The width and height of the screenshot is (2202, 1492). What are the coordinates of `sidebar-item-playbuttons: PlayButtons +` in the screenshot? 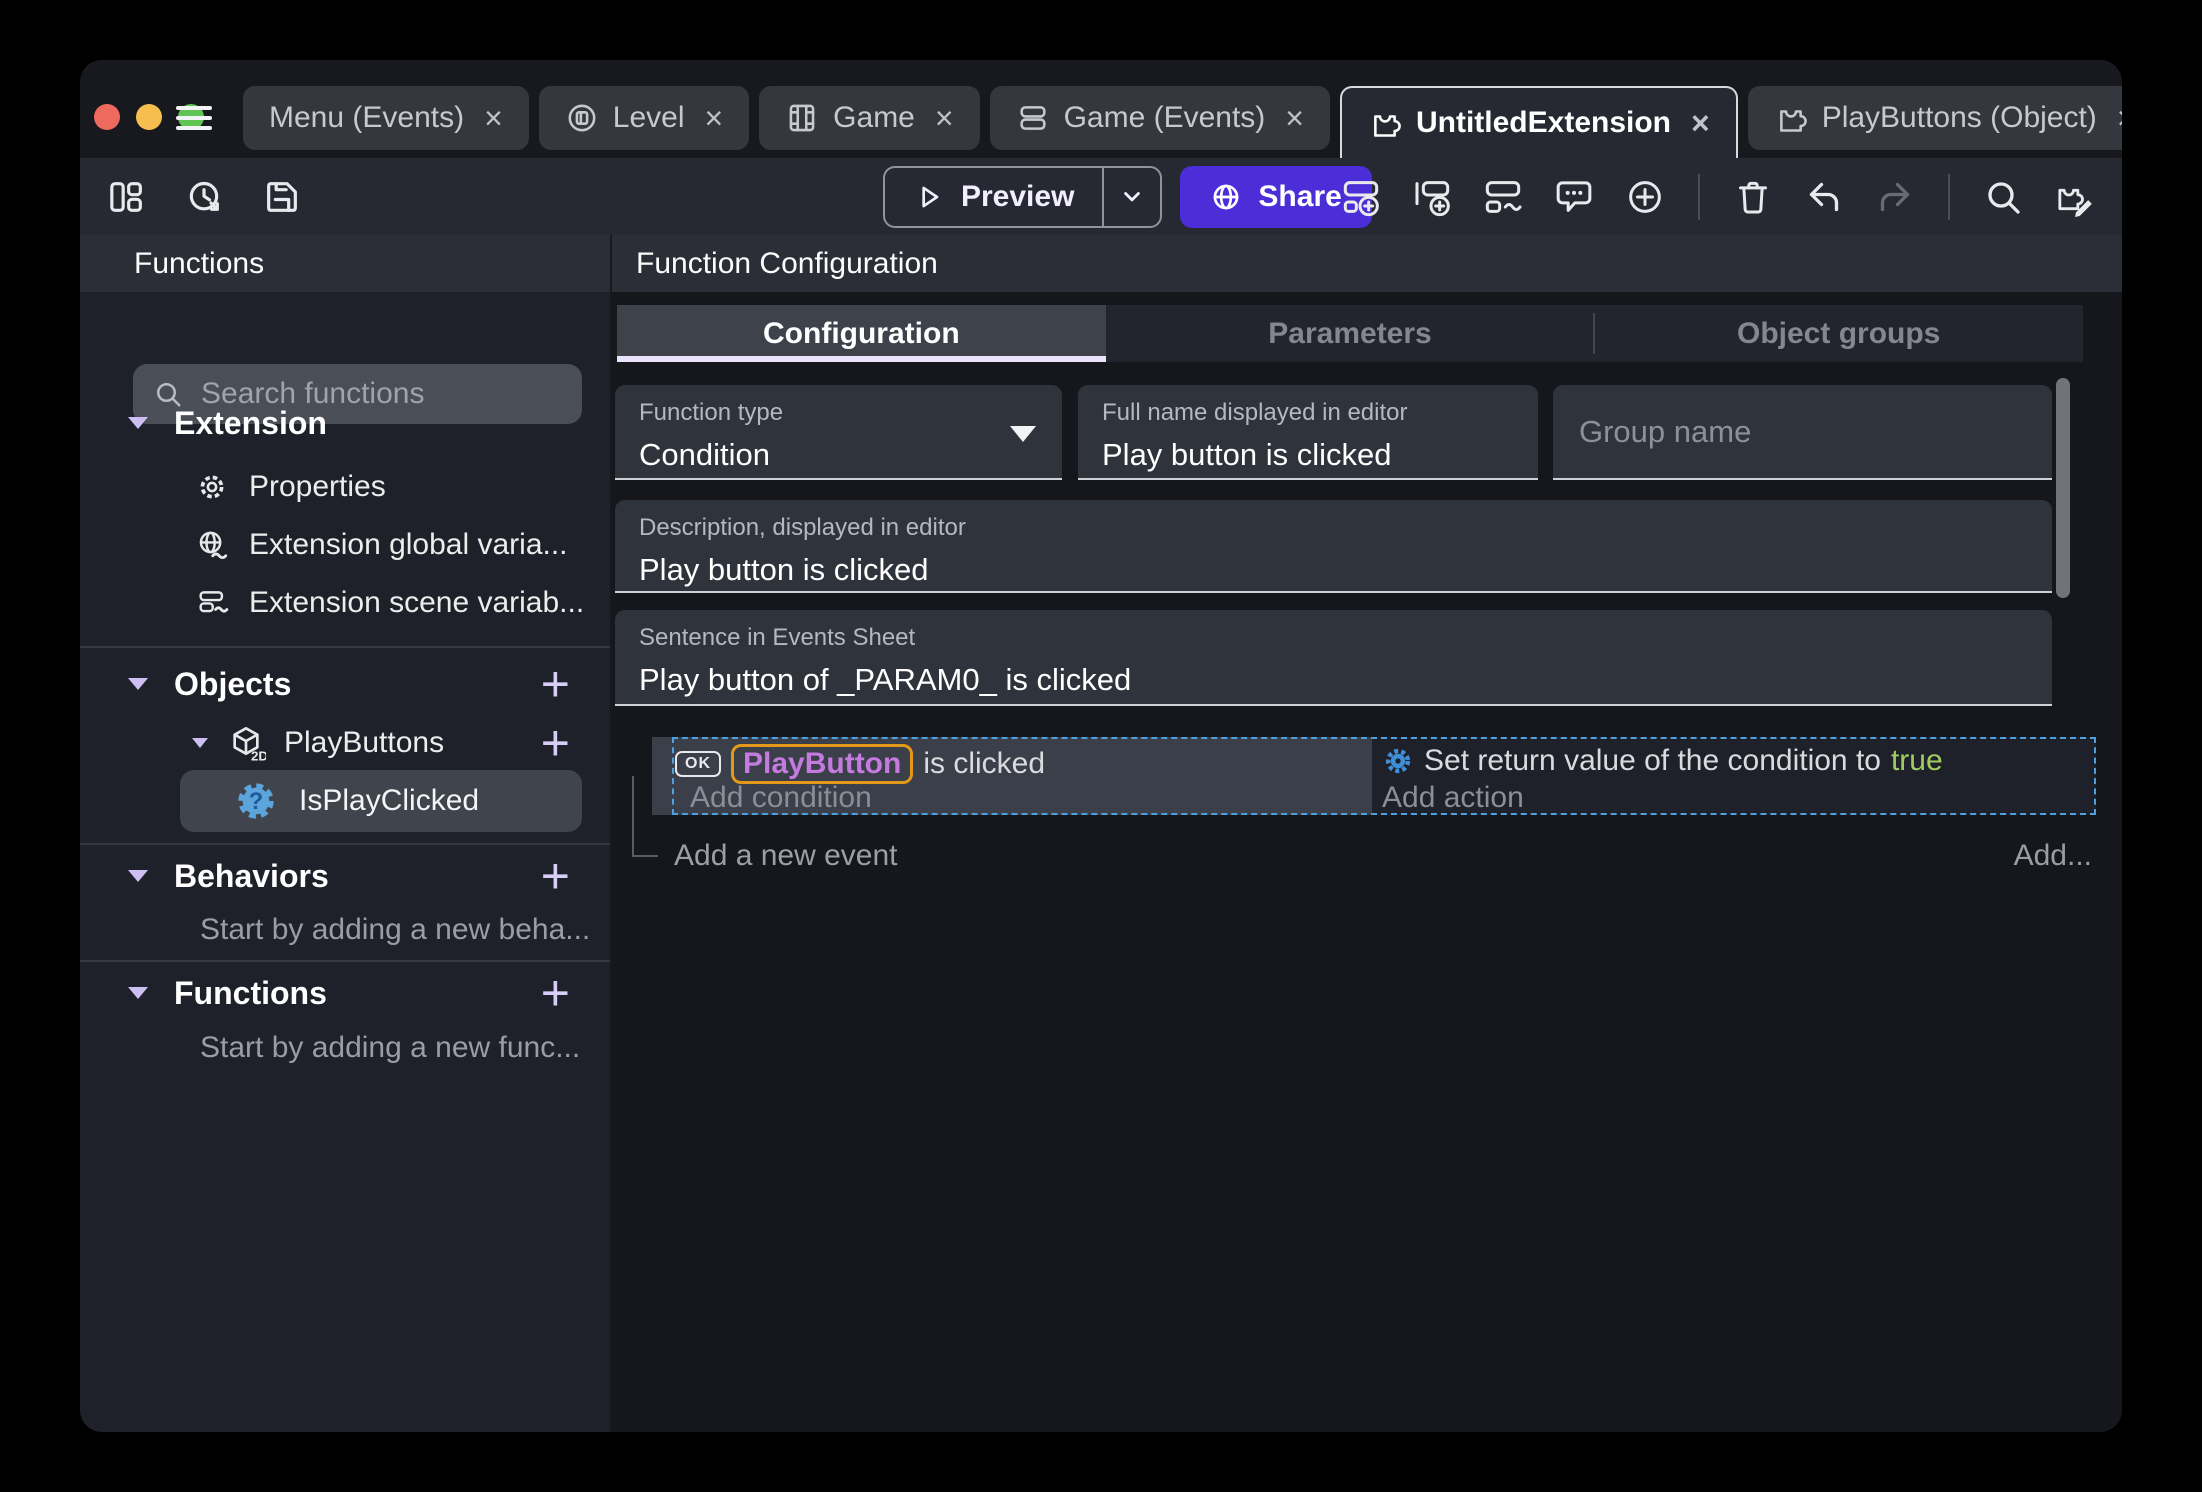 It's located at (345, 743).